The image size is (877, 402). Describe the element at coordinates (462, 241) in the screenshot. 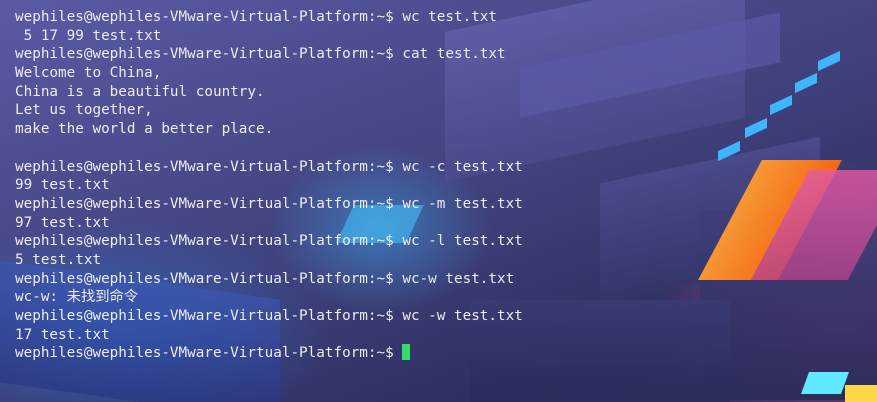

I see `command-text: wc -l test.txt` at that location.